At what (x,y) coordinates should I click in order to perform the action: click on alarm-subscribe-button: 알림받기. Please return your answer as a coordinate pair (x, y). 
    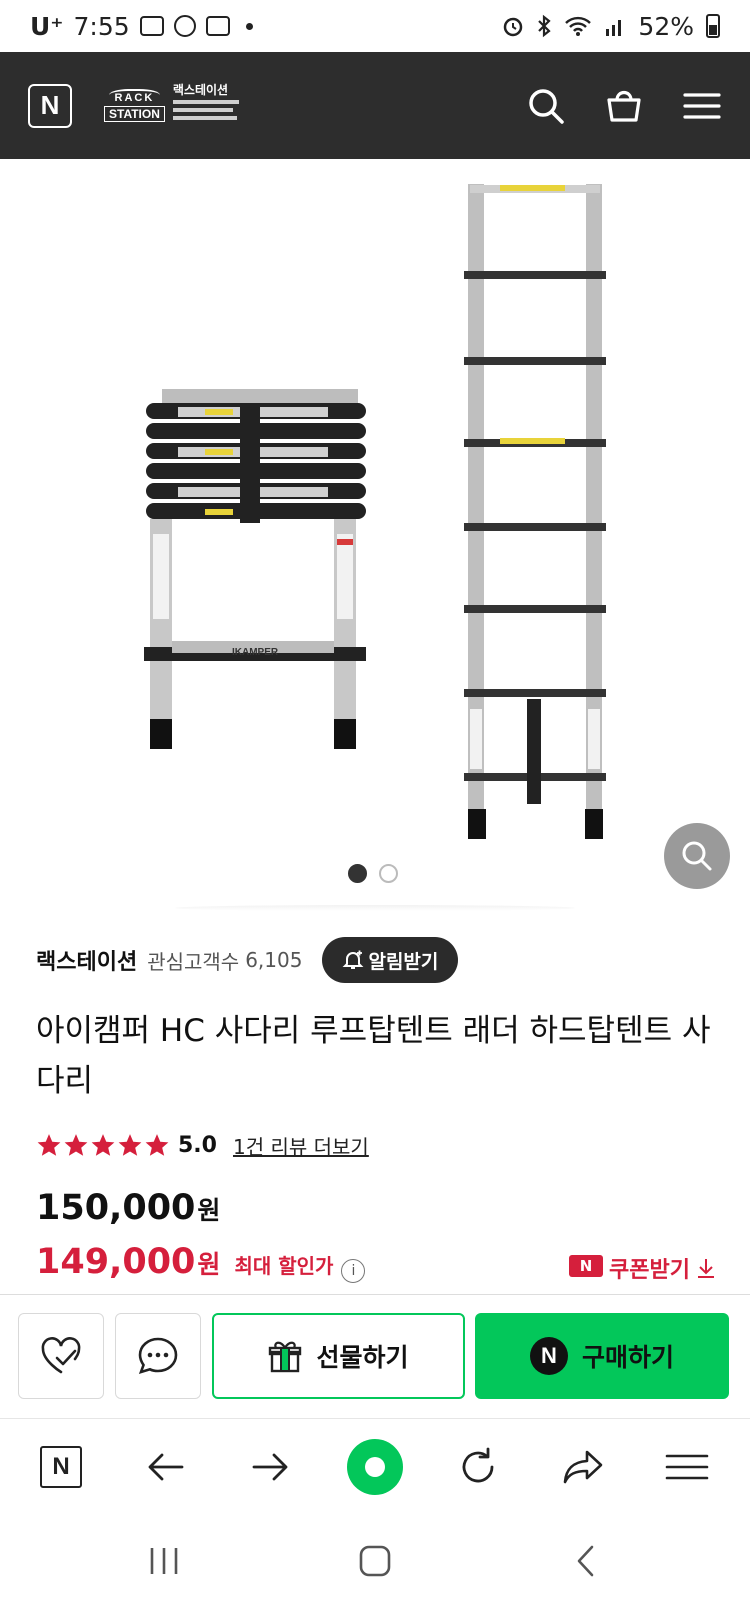
    Looking at the image, I should click on (390, 960).